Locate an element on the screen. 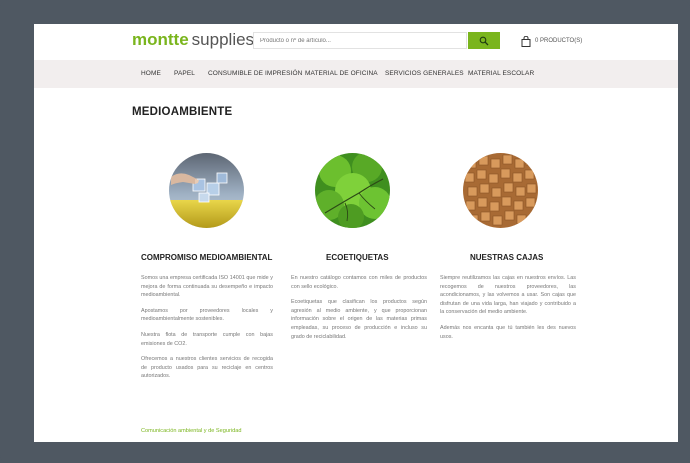 The image size is (690, 463). shopping-bag-icon is located at coordinates (526, 41).